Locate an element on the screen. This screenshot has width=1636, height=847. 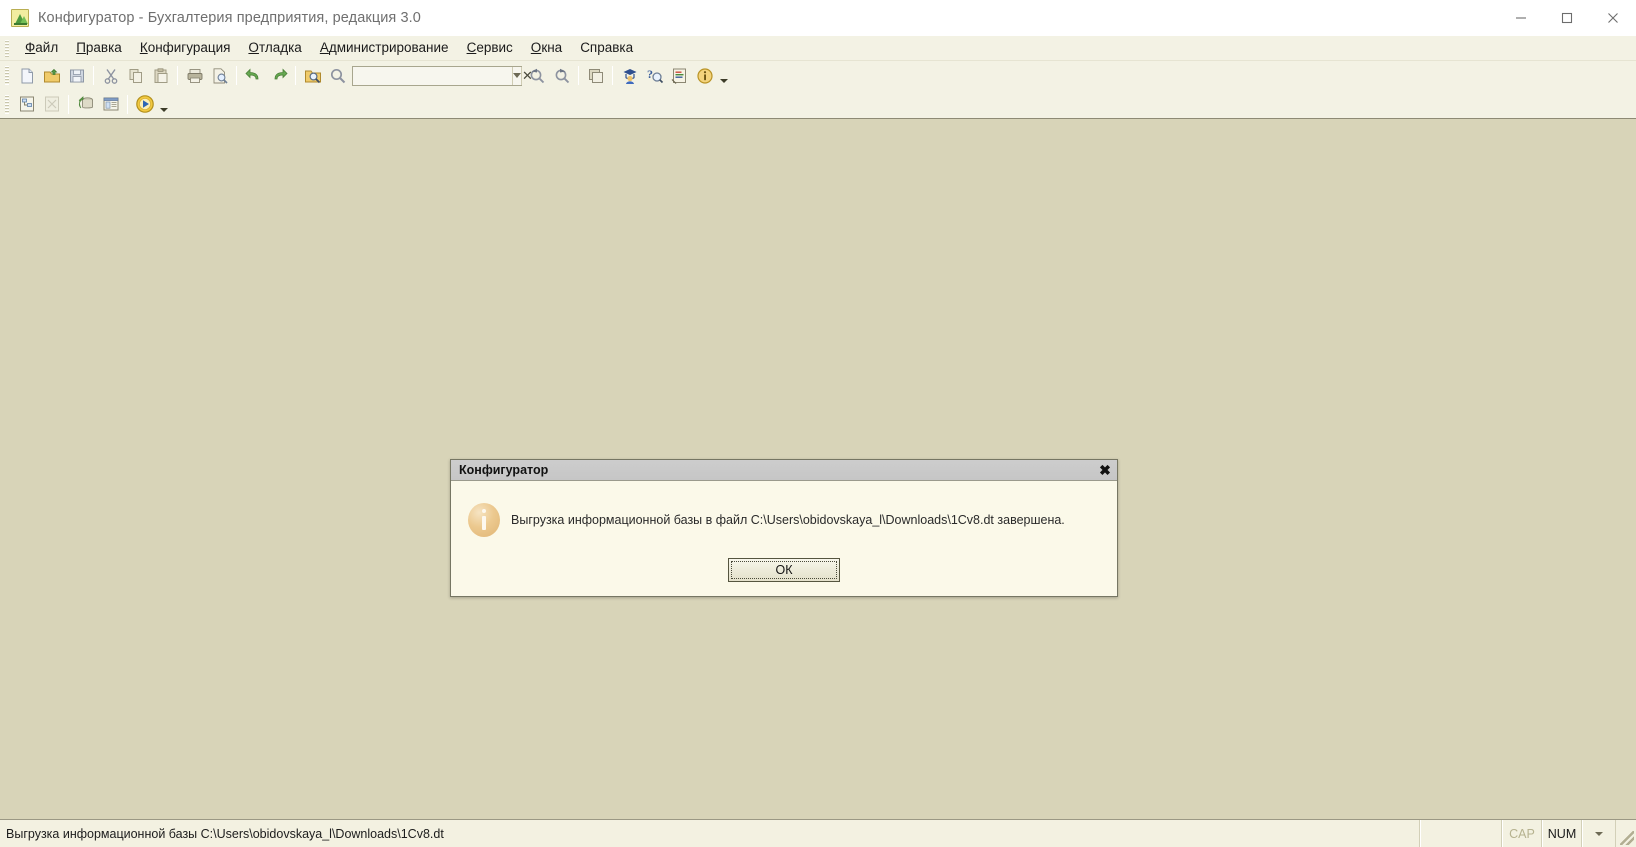
menu-item-windows: Окна is located at coordinates (546, 48).